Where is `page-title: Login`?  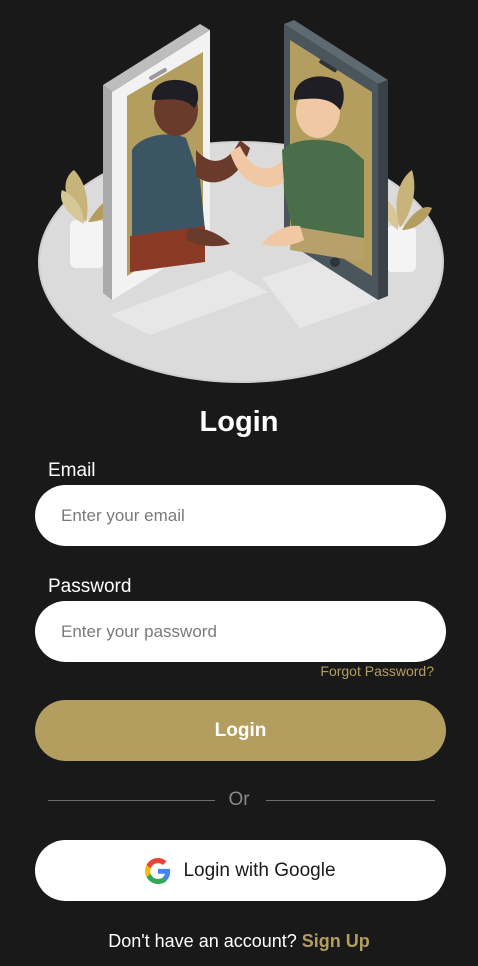 page-title: Login is located at coordinates (239, 422).